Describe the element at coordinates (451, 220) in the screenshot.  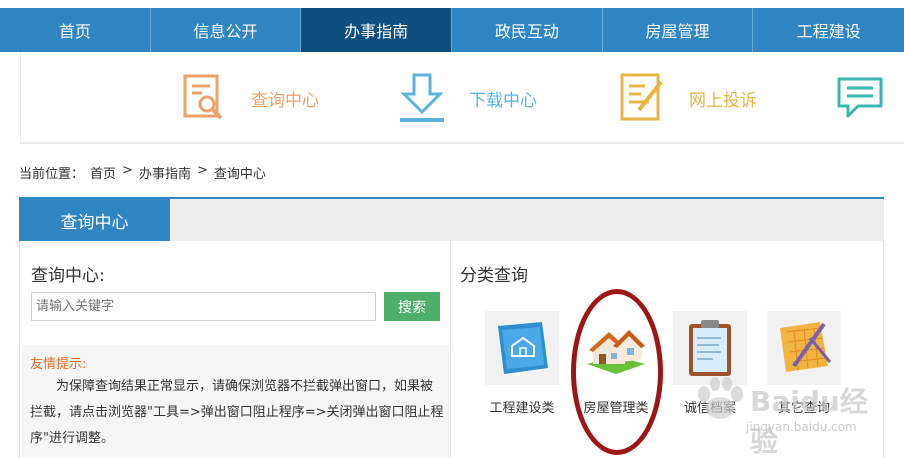
I see `panel-header: 查询中心` at that location.